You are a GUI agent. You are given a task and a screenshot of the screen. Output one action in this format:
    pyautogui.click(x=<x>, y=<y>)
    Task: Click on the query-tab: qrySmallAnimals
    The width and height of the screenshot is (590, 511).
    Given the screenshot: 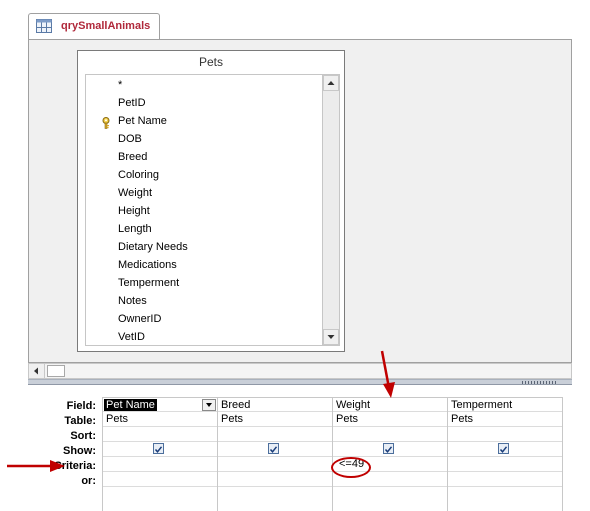 What is the action you would take?
    pyautogui.click(x=94, y=26)
    